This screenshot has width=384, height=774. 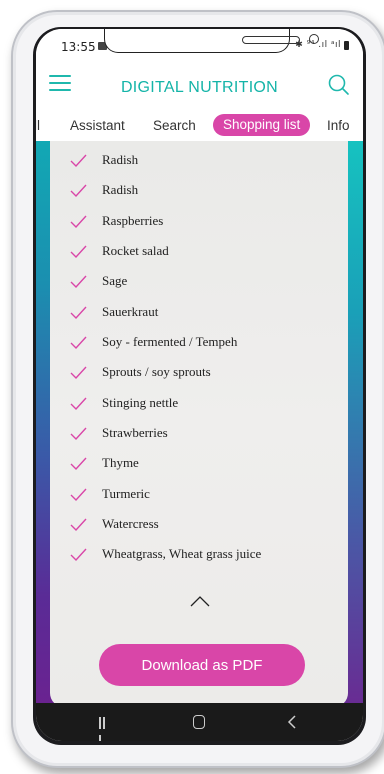 What do you see at coordinates (38, 125) in the screenshot?
I see `tab-all: ll` at bounding box center [38, 125].